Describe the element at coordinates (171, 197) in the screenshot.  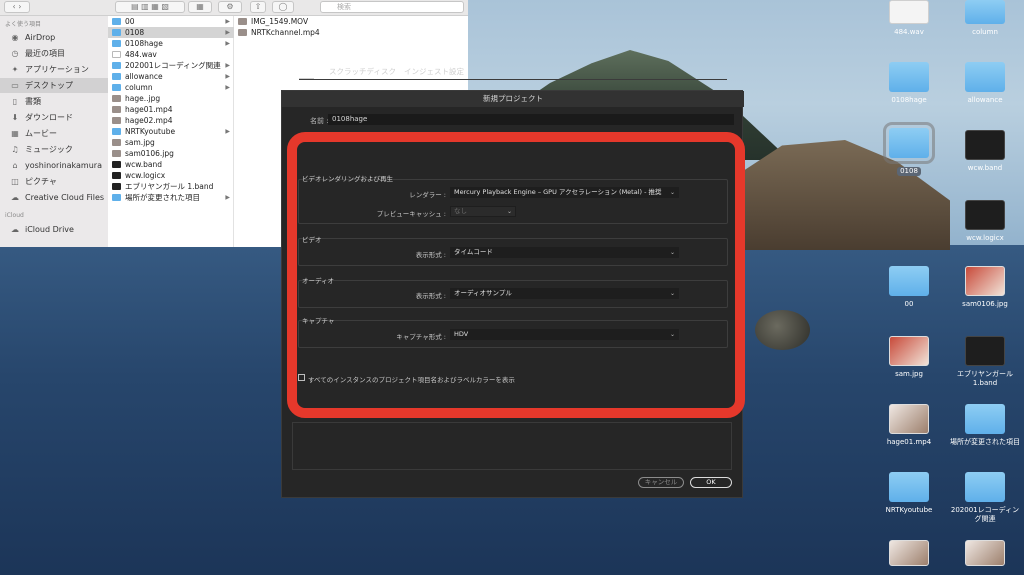
I see `list-item: 場所が変更された項目 ▶` at that location.